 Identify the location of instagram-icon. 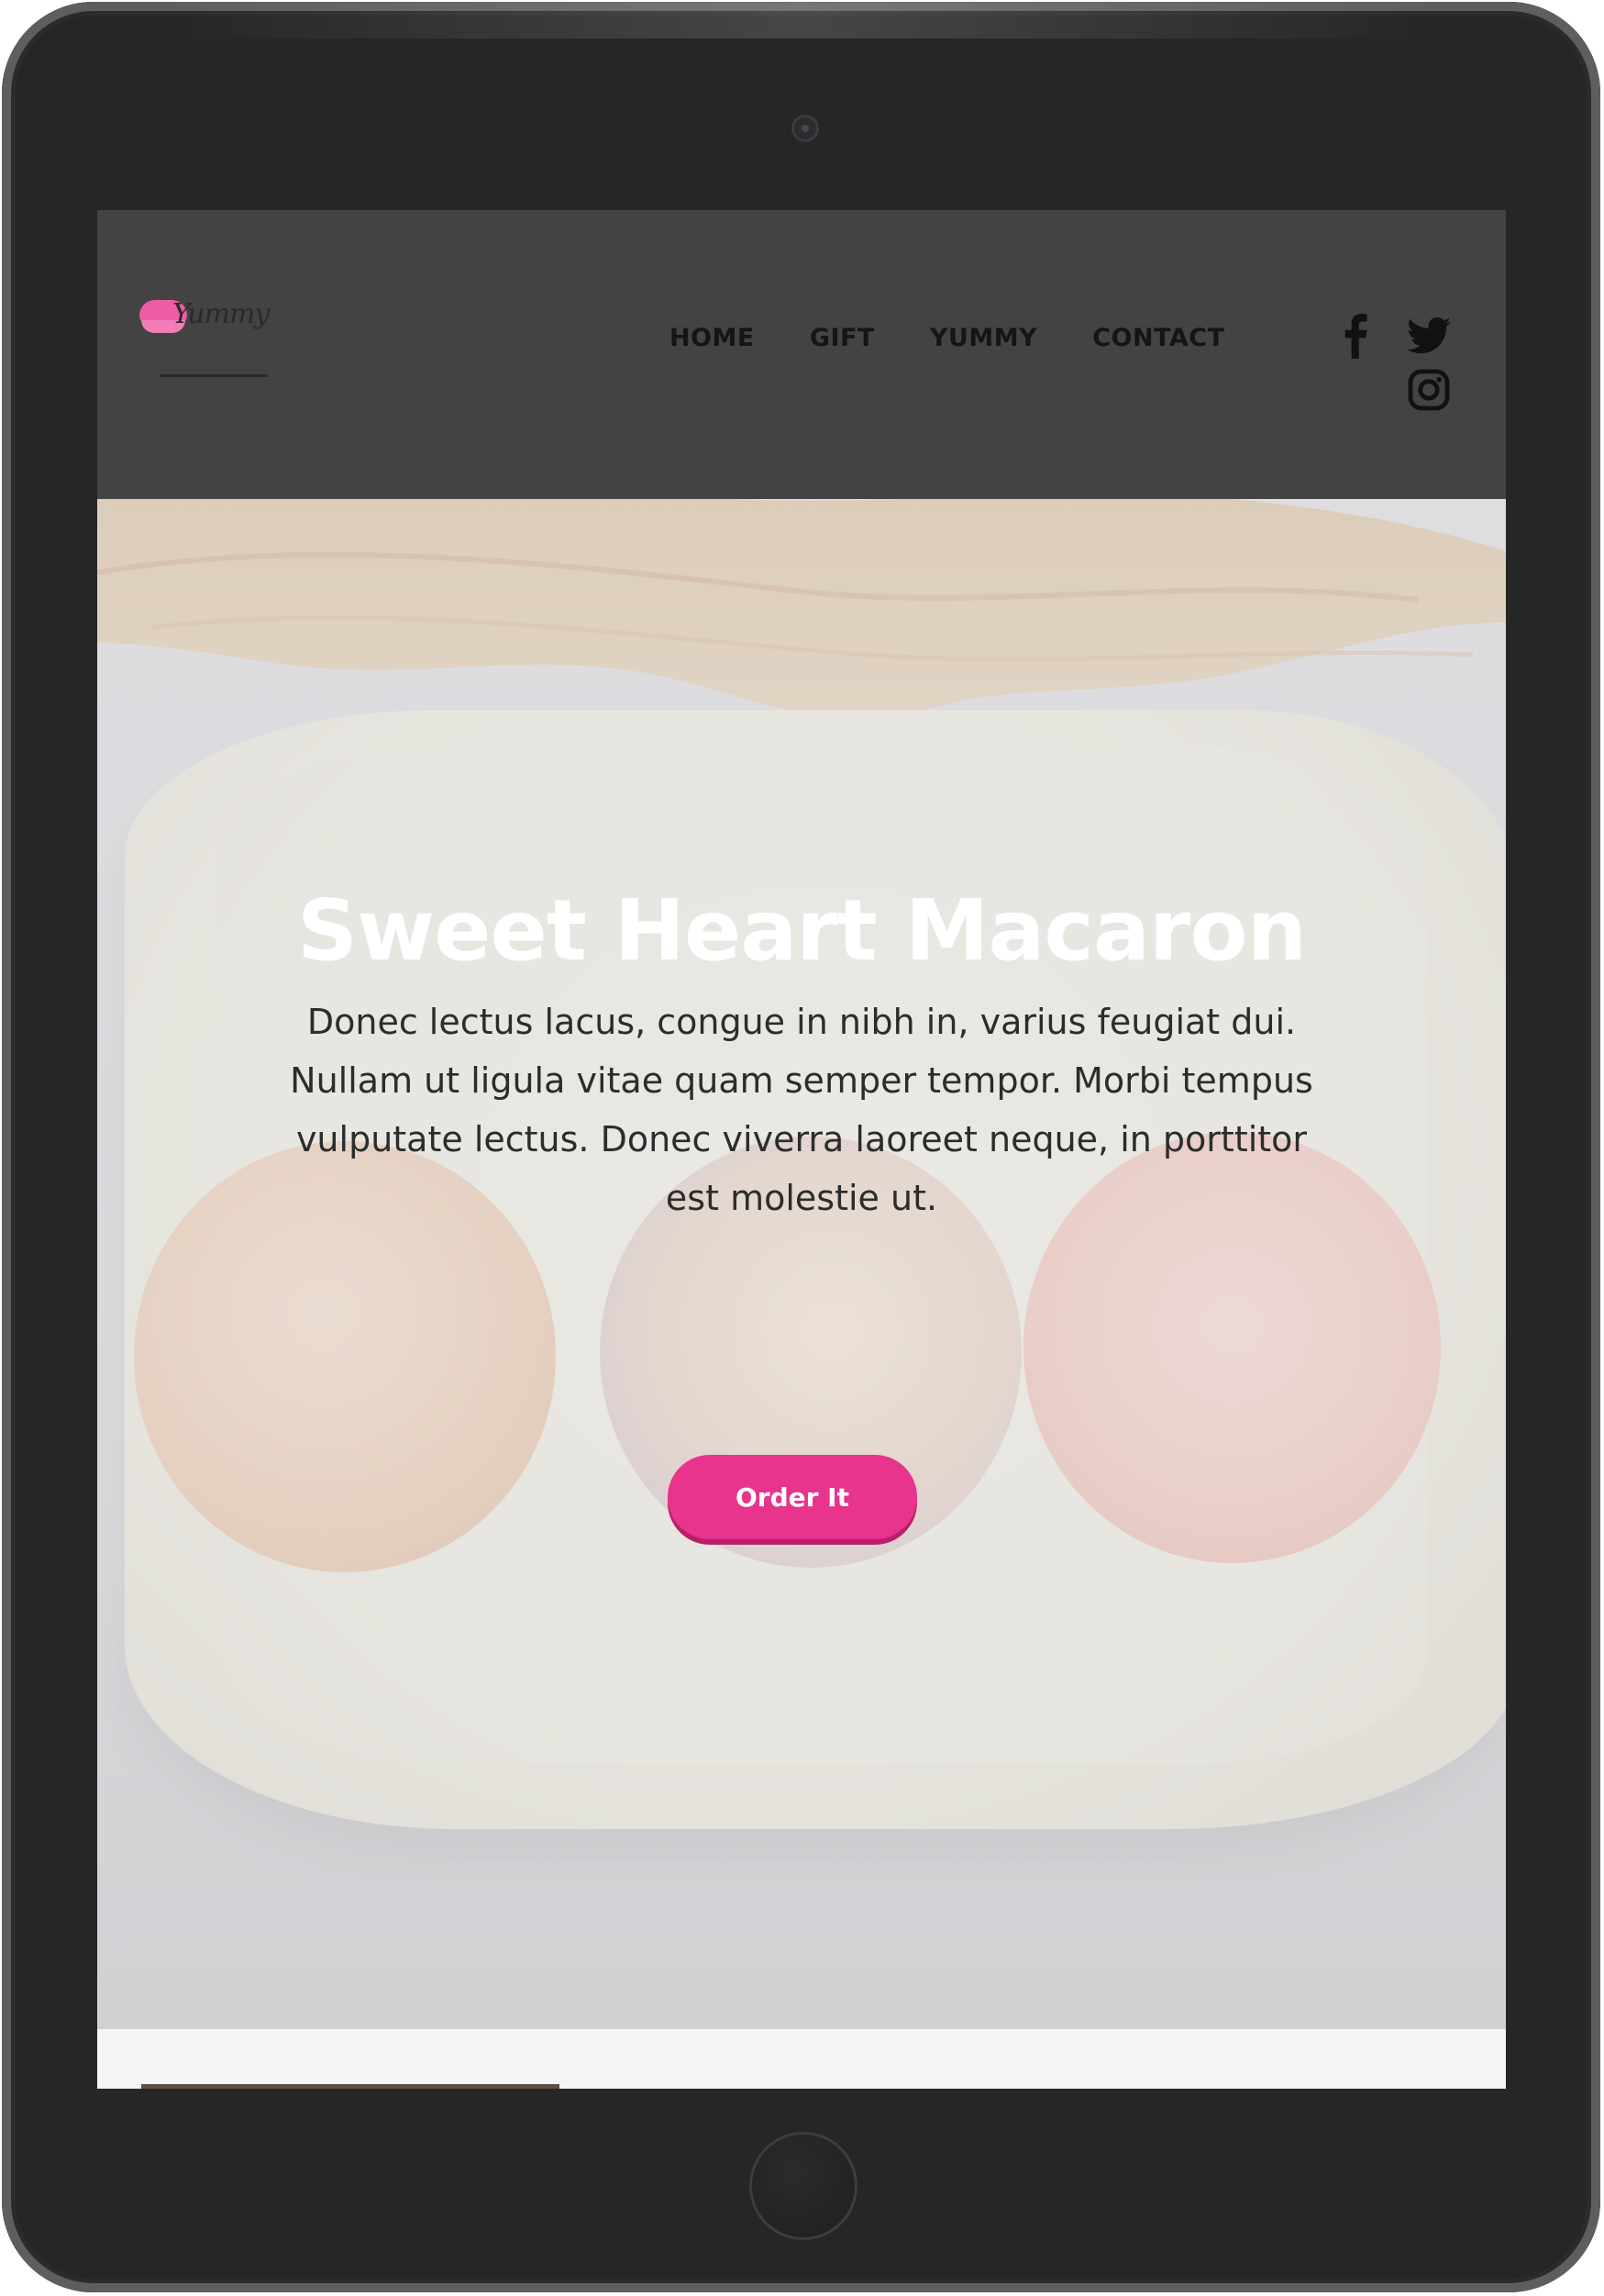
(1429, 390).